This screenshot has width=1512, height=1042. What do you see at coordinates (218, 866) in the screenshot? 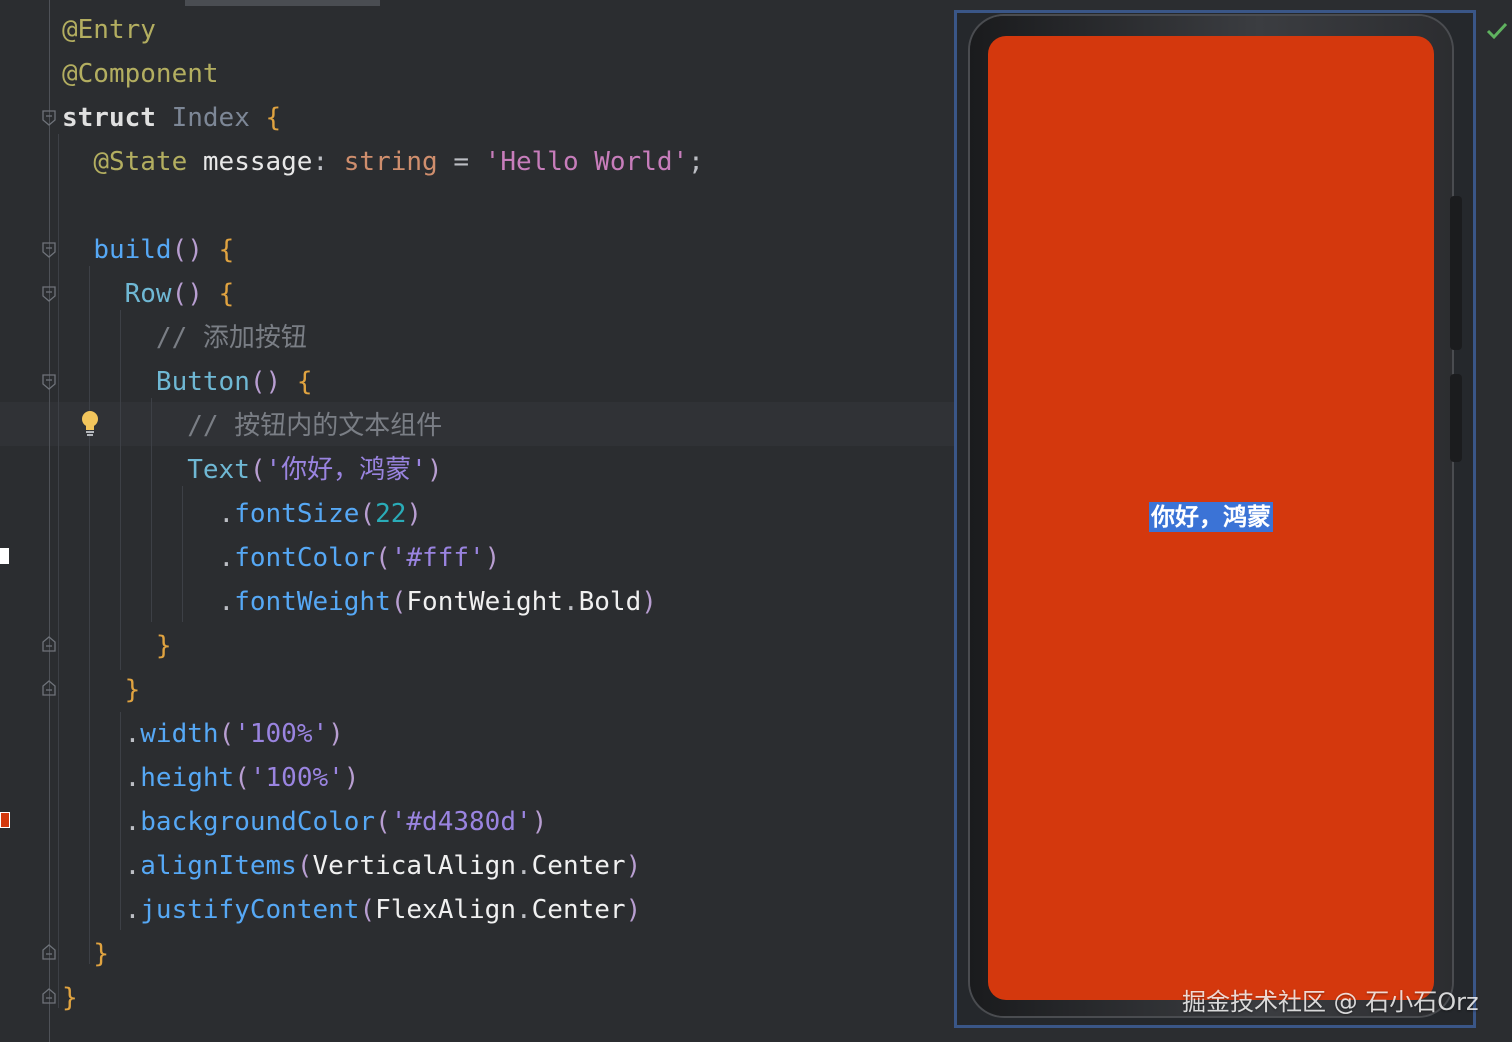
I see `code-token: alignItems` at bounding box center [218, 866].